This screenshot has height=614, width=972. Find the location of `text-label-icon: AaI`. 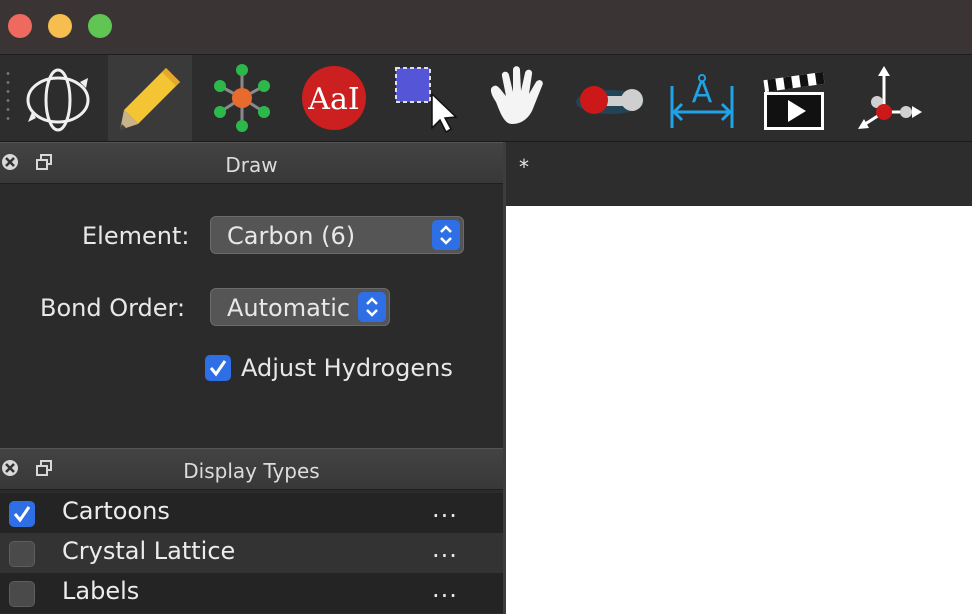

text-label-icon: AaI is located at coordinates (334, 98).